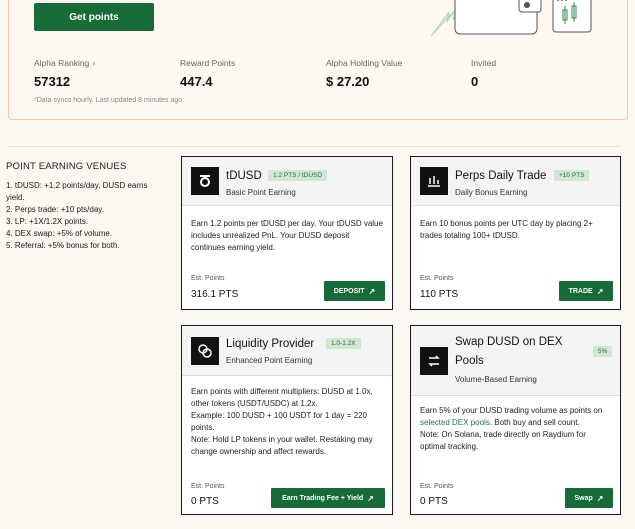 This screenshot has height=529, width=635. What do you see at coordinates (509, 342) in the screenshot?
I see `card-title-line1: Swap DUSD on DEX` at bounding box center [509, 342].